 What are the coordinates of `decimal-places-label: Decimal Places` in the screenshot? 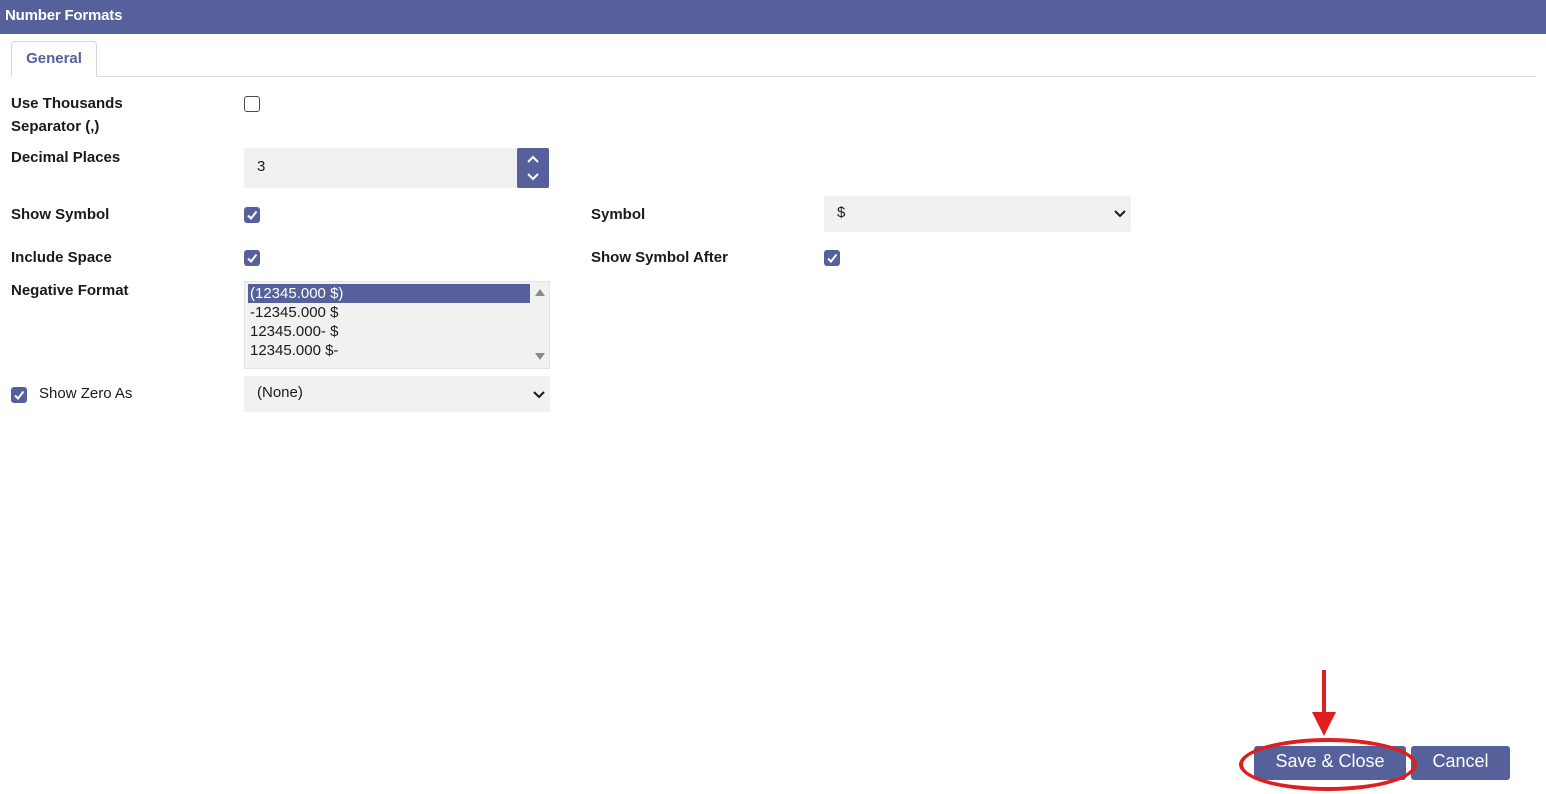 It's located at (66, 157).